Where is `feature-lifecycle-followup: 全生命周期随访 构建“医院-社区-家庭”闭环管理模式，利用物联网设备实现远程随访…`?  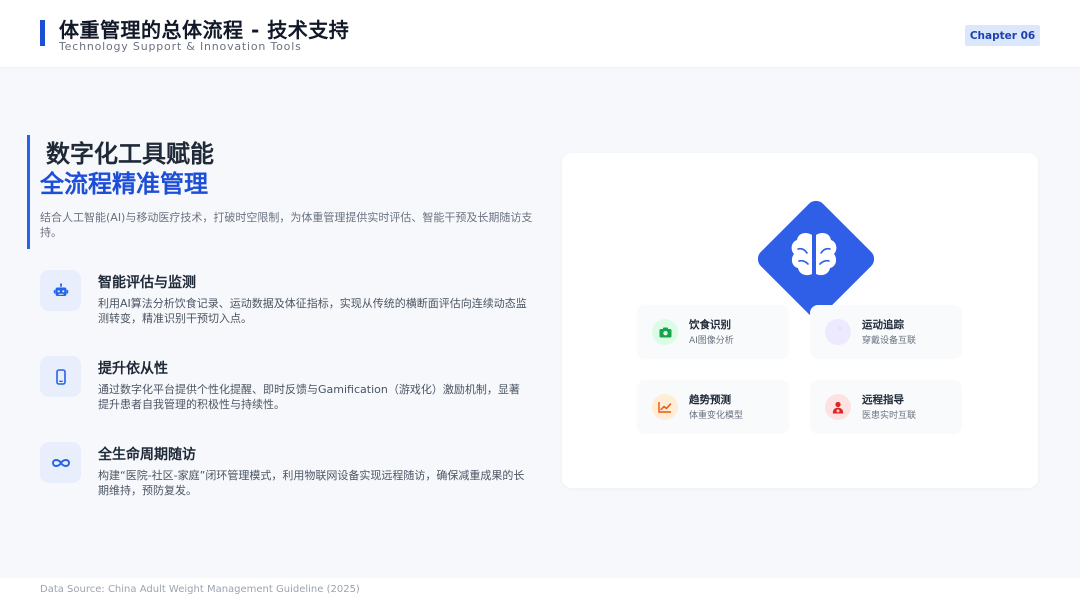 feature-lifecycle-followup: 全生命周期随访 构建“医院-社区-家庭”闭环管理模式，利用物联网设备实现远程随访… is located at coordinates (290, 477).